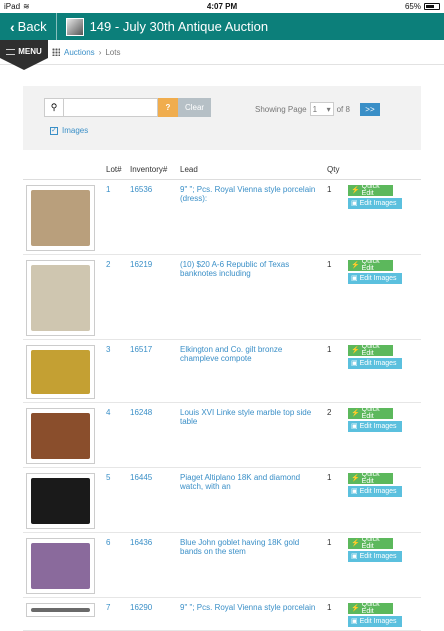 The height and width of the screenshot is (631, 444). What do you see at coordinates (343, 109) in the screenshot?
I see `pager-suffix: of 8` at bounding box center [343, 109].